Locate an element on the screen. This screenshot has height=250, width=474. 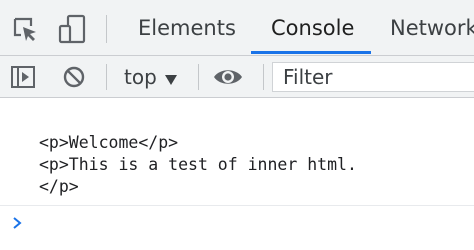
device-toolbar-icon is located at coordinates (72, 29).